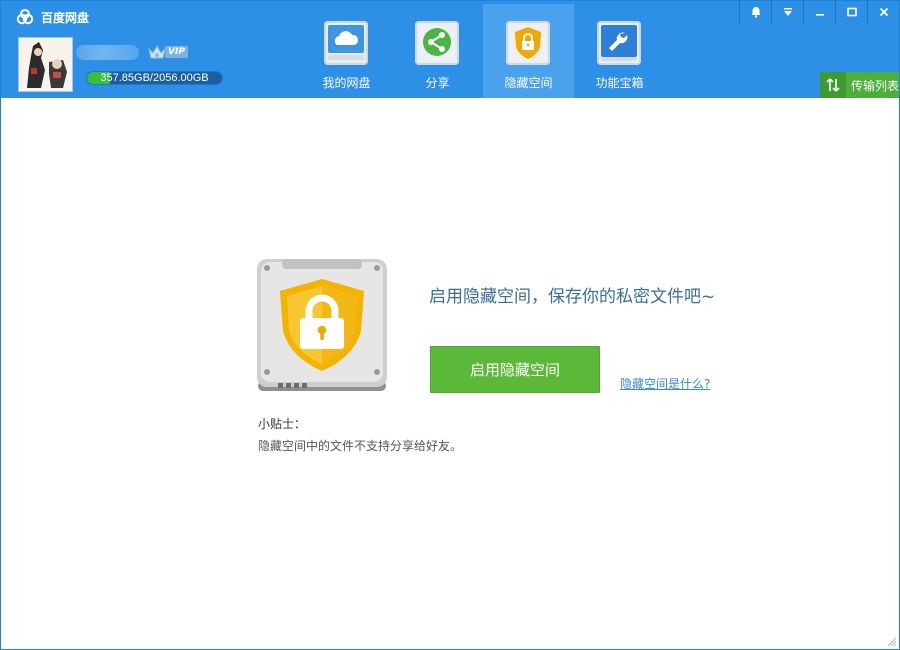  Describe the element at coordinates (619, 83) in the screenshot. I see `tab-label: 功能宝箱` at that location.